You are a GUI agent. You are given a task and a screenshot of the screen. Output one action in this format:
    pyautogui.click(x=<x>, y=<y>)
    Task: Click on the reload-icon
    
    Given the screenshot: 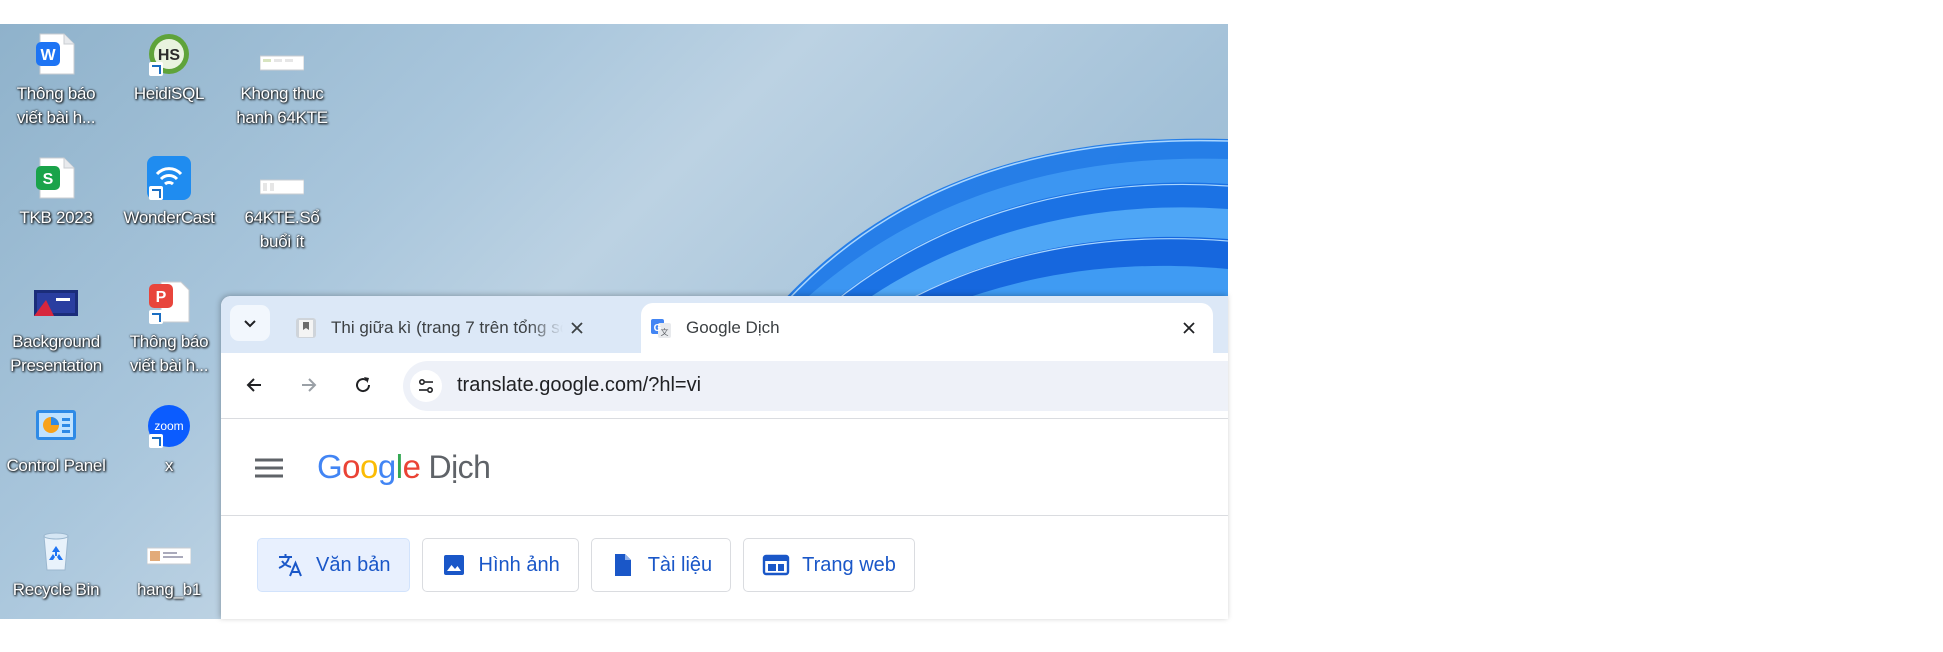 What is the action you would take?
    pyautogui.click(x=363, y=385)
    